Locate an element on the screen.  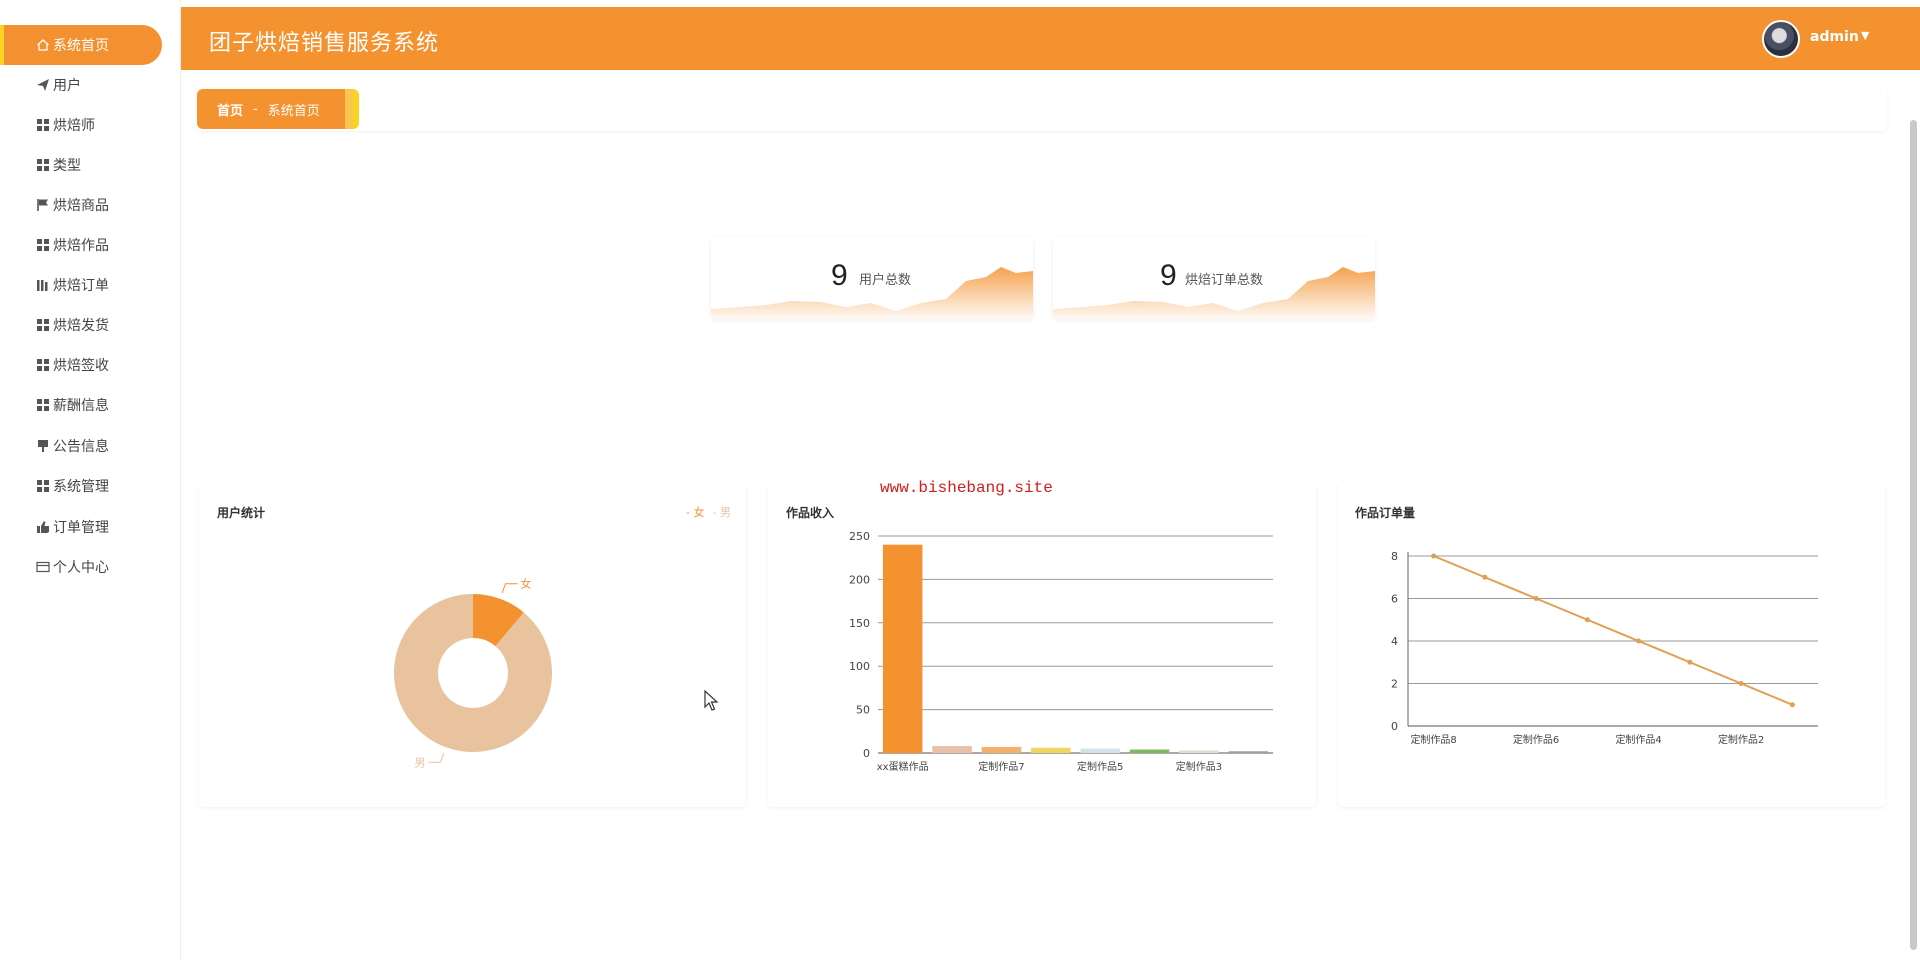
x-tick-label: 定制作品4 is located at coordinates (1638, 739).